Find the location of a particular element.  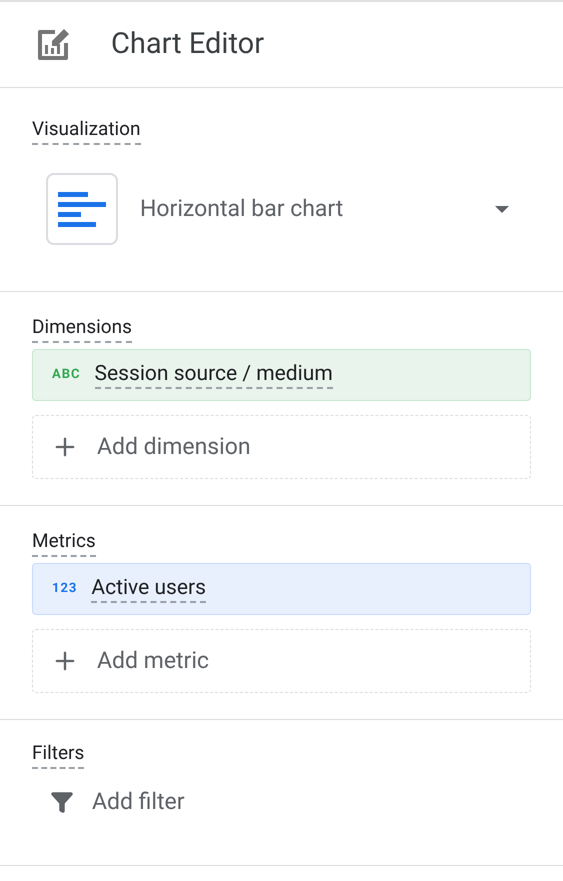

field-name: Active users is located at coordinates (148, 589).